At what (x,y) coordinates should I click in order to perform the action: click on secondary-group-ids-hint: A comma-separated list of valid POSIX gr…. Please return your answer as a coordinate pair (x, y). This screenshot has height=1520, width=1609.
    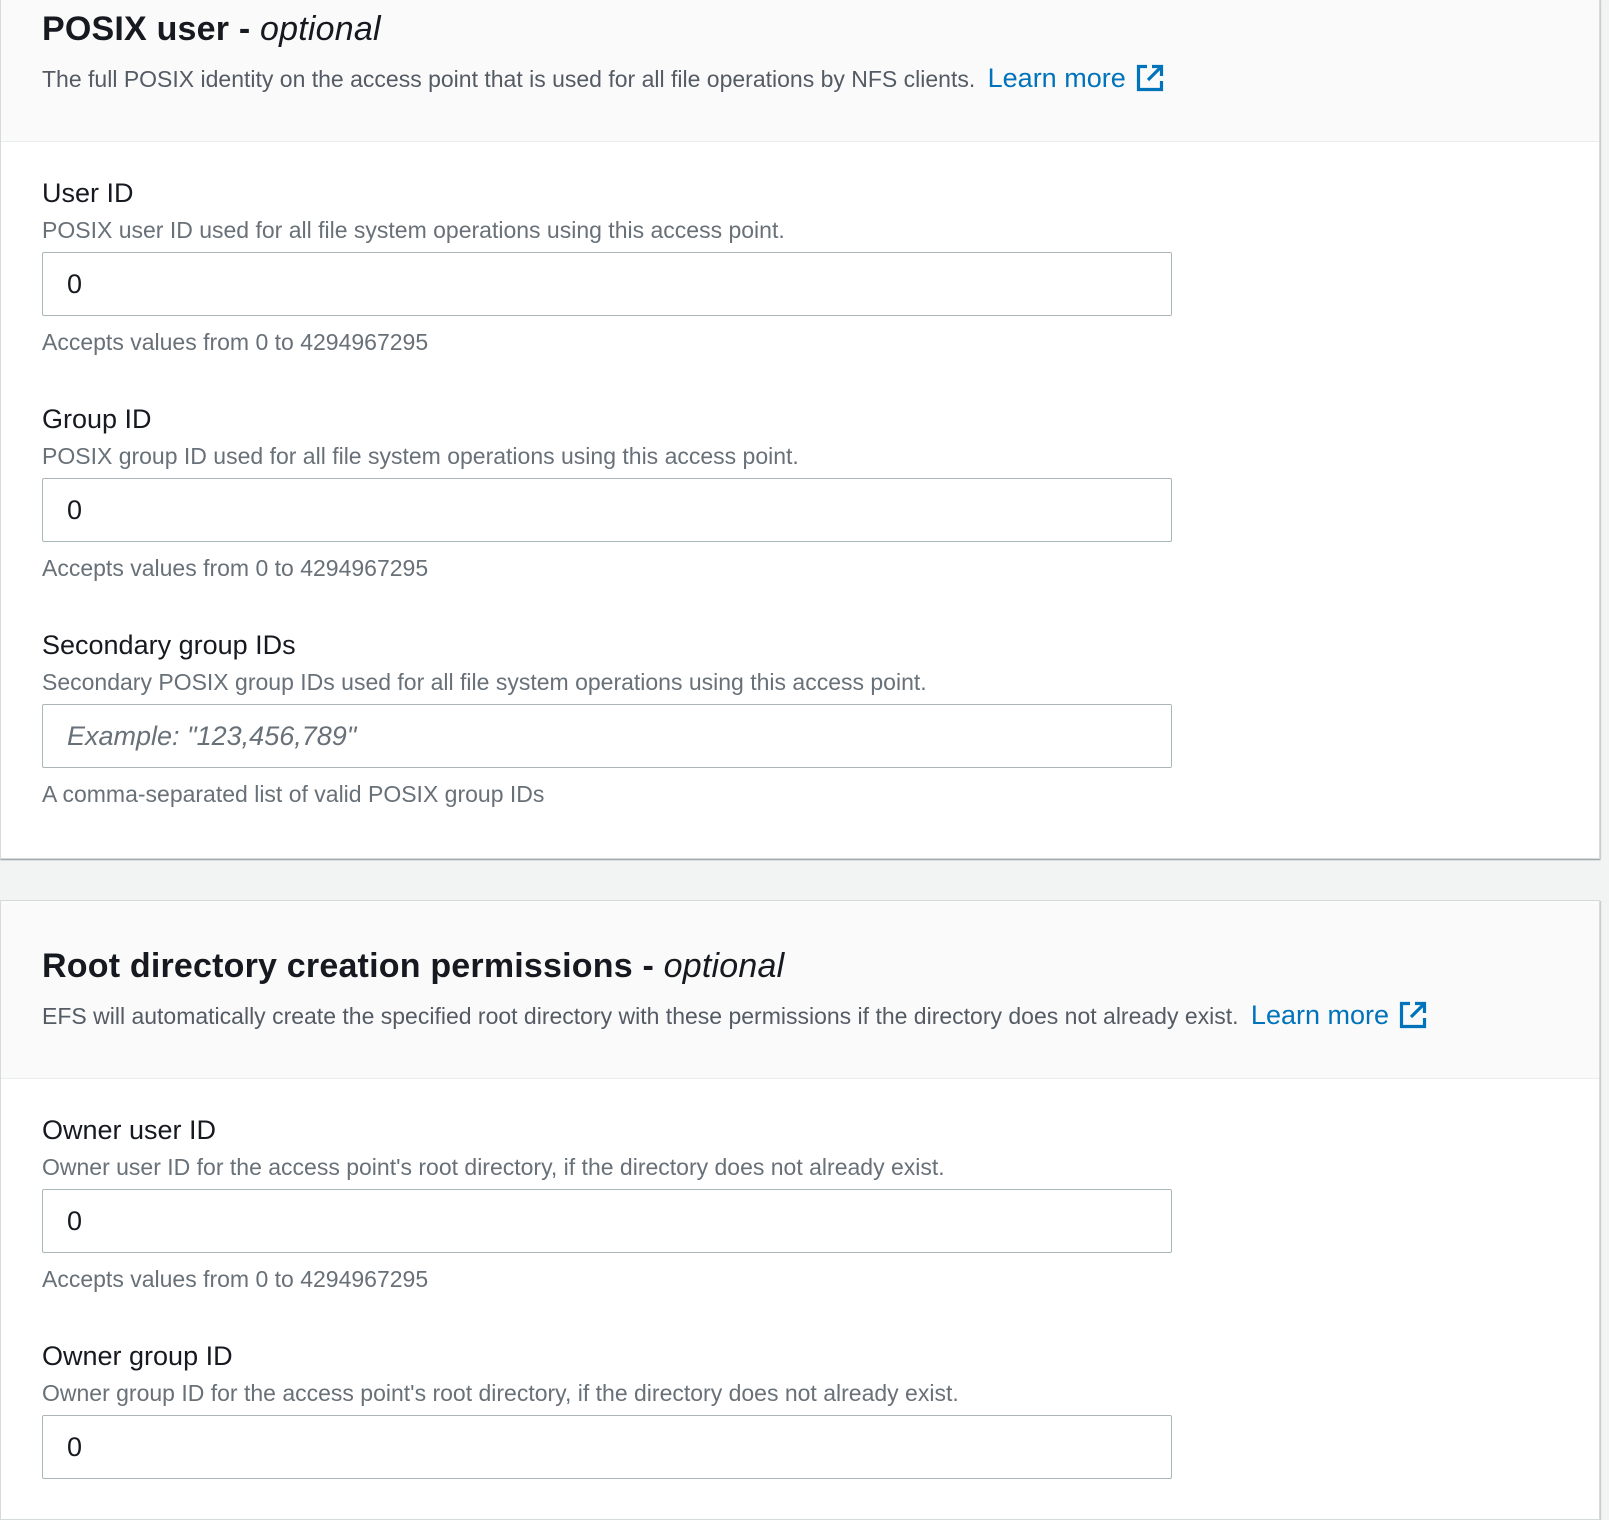
    Looking at the image, I should click on (293, 794).